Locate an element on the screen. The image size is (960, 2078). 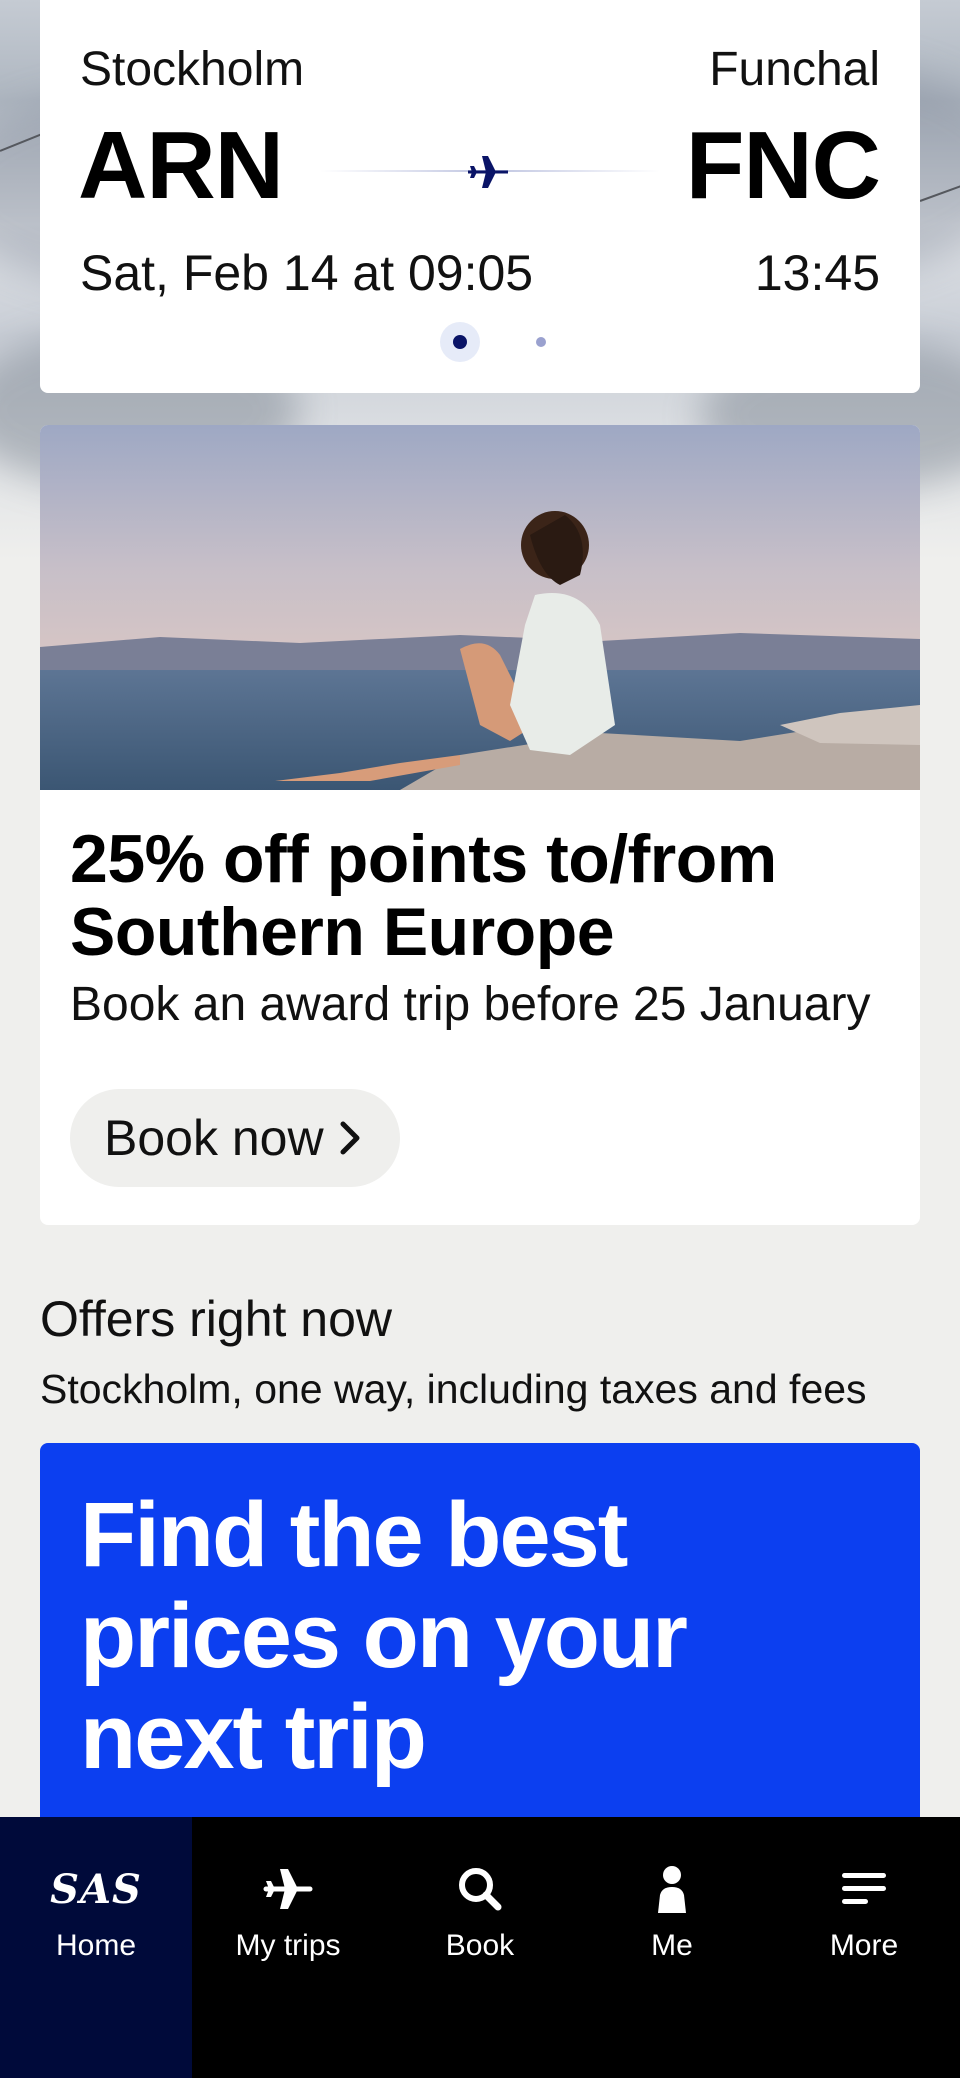
nav-item-more: More is located at coordinates (864, 1947).